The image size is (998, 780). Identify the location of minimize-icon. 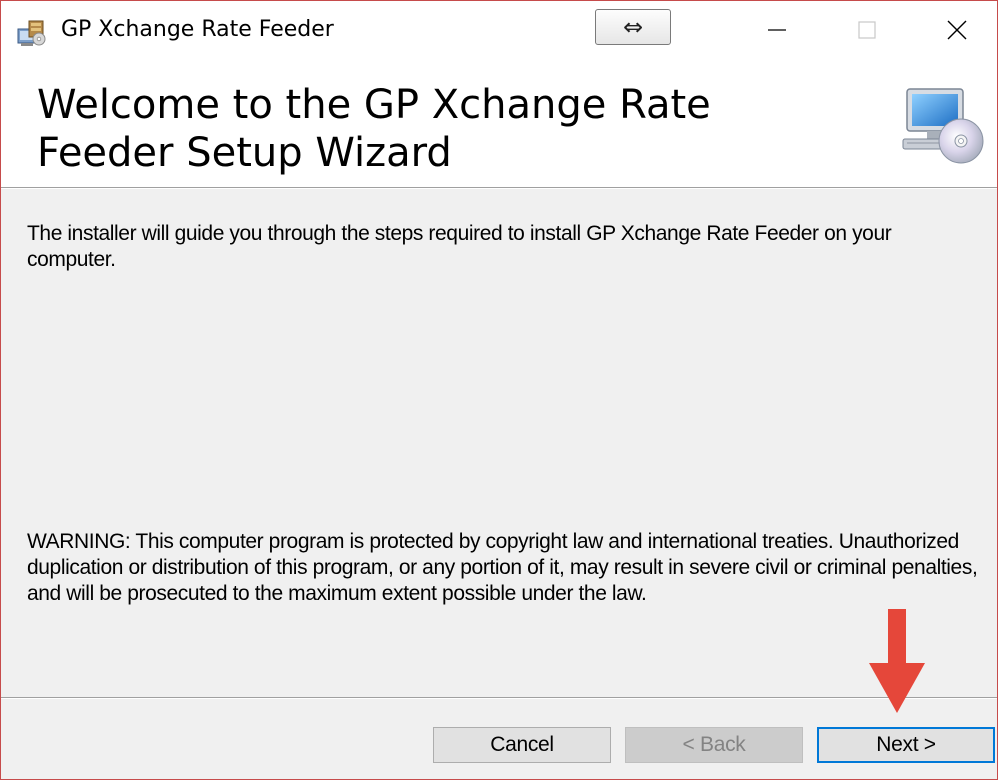
(777, 32).